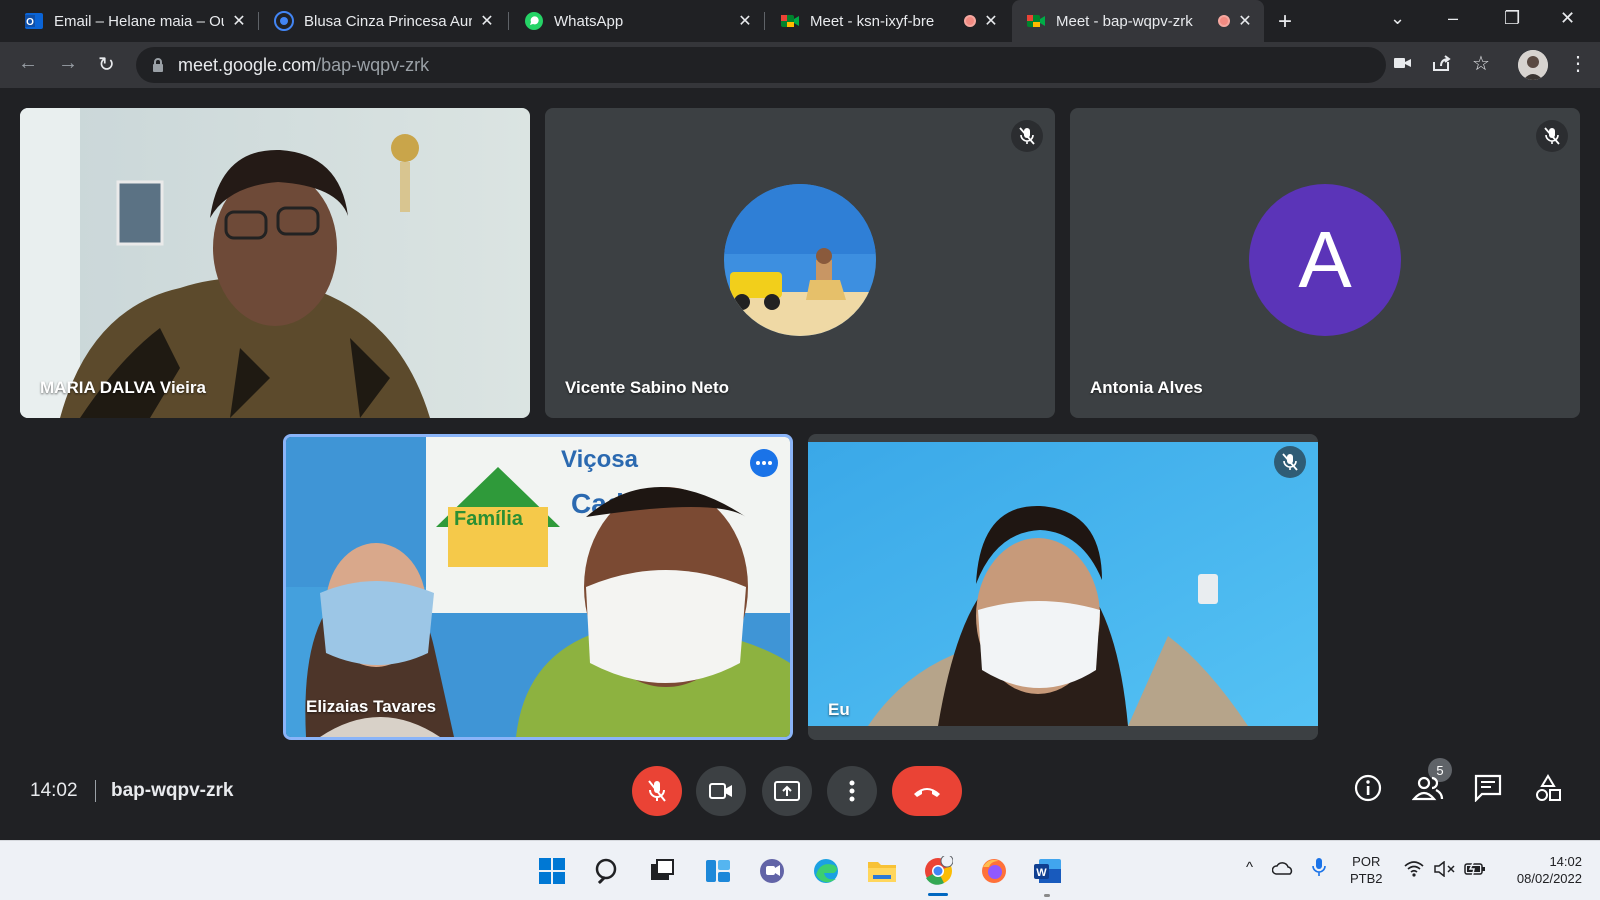 The width and height of the screenshot is (1600, 900). I want to click on more-options-icon, so click(764, 463).